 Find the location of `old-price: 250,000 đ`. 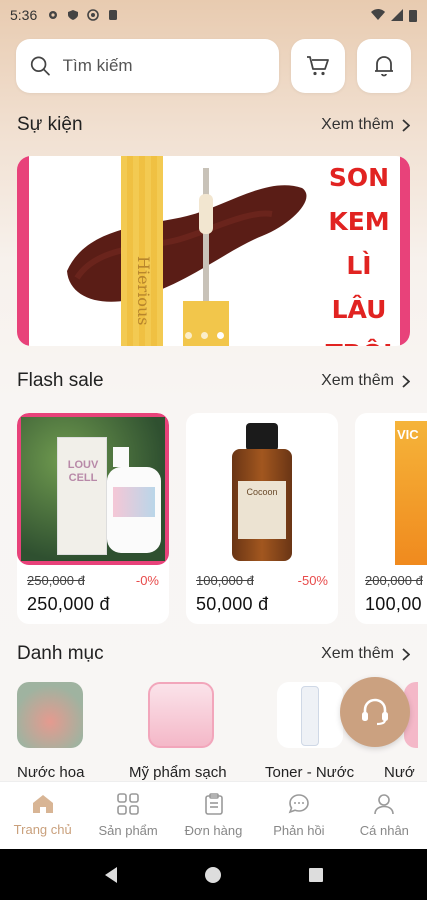

old-price: 250,000 đ is located at coordinates (56, 580).